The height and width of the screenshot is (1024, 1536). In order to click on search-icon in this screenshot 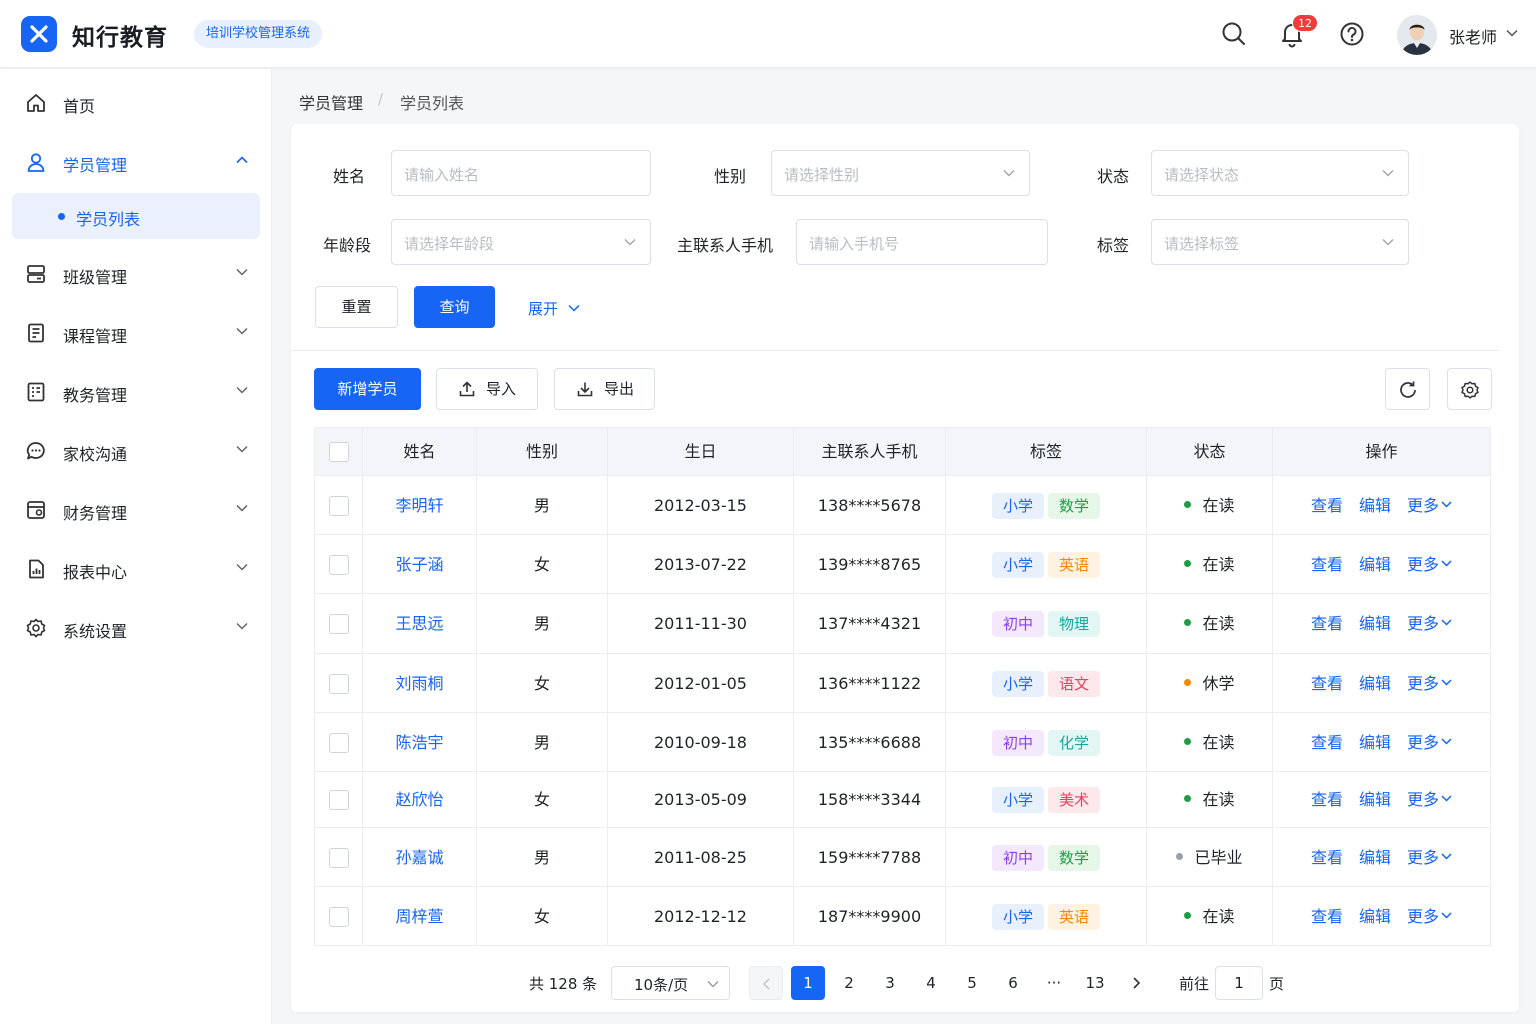, I will do `click(1234, 34)`.